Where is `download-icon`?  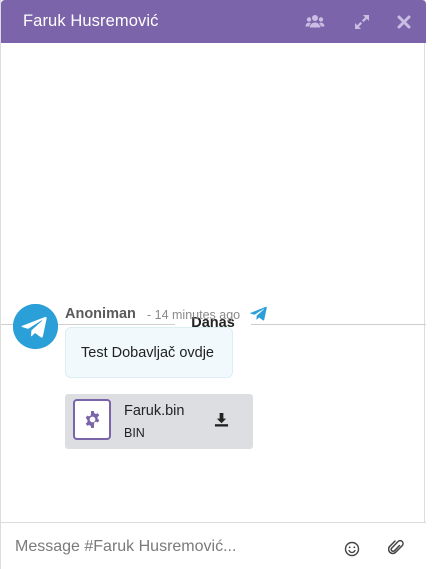
download-icon is located at coordinates (221, 419).